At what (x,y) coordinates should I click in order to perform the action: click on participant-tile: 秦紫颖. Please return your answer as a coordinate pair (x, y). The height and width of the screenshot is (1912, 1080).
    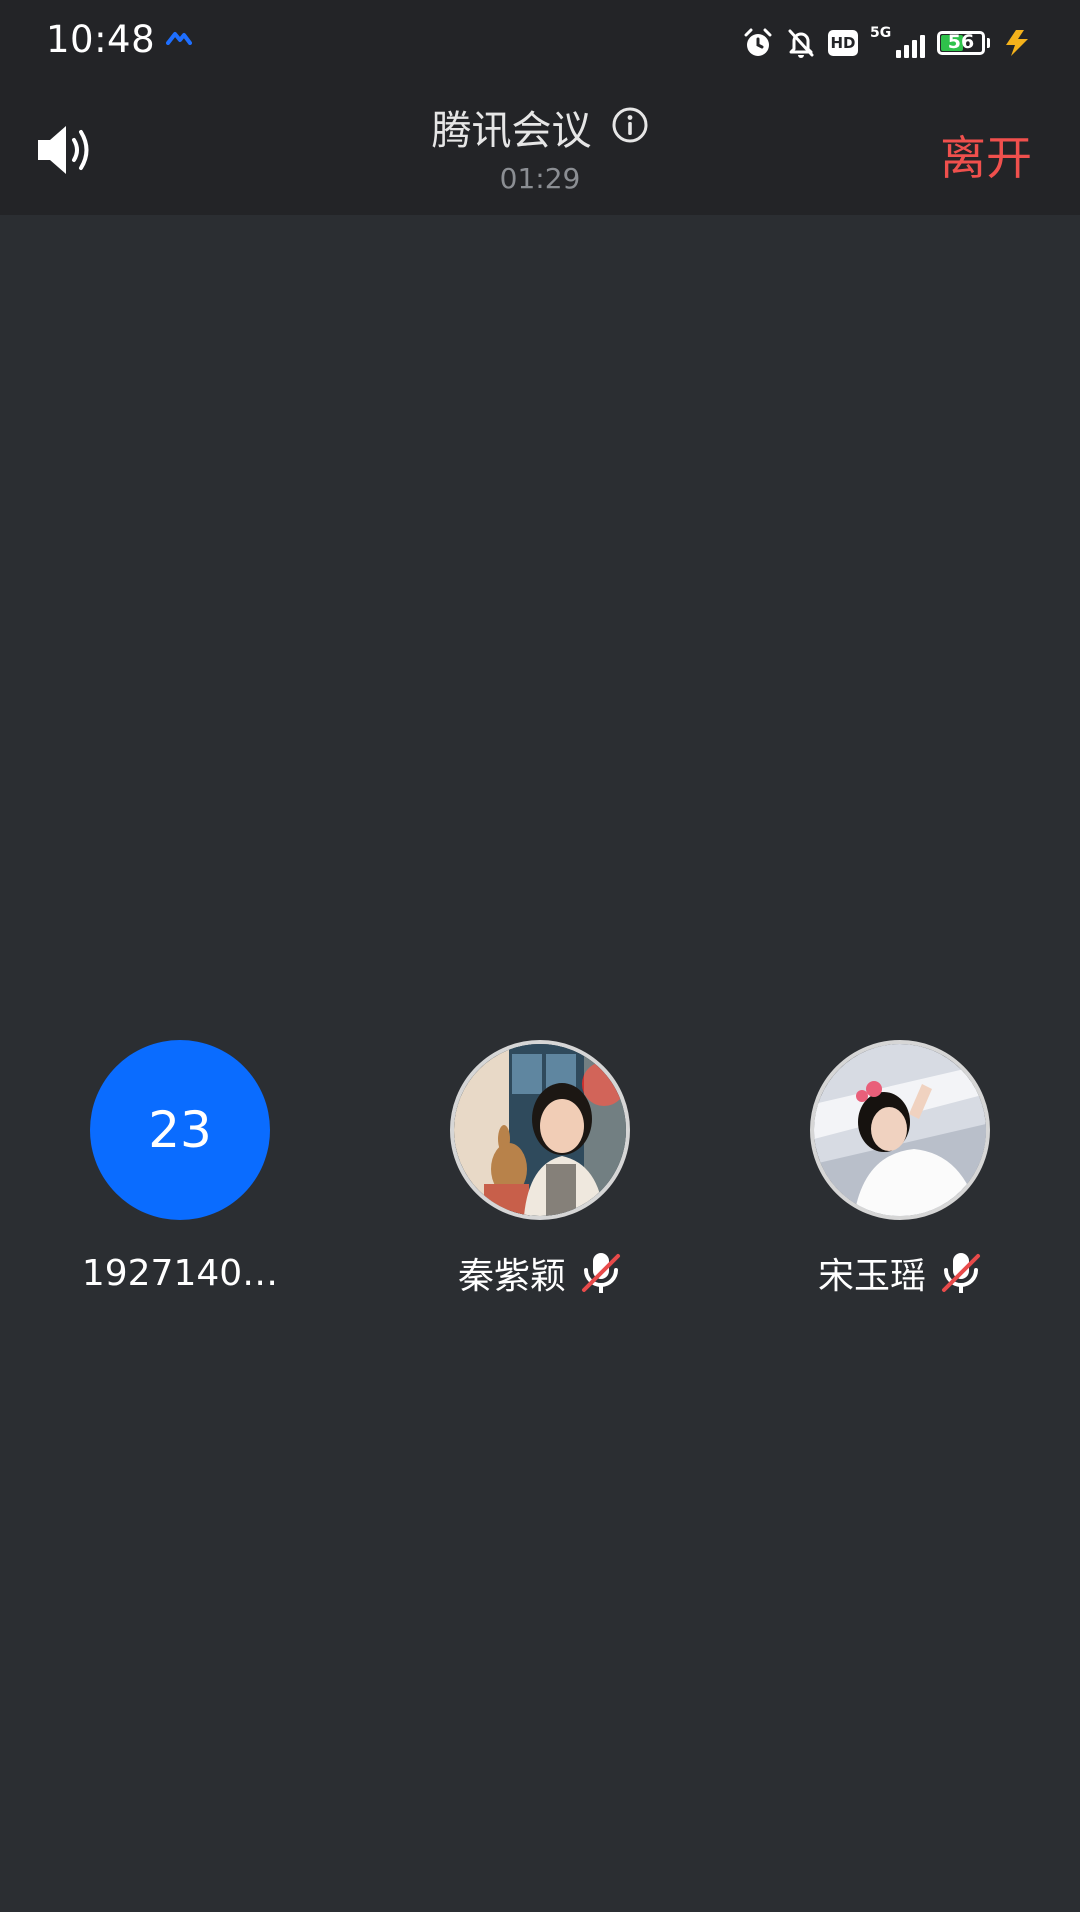
    Looking at the image, I should click on (540, 1170).